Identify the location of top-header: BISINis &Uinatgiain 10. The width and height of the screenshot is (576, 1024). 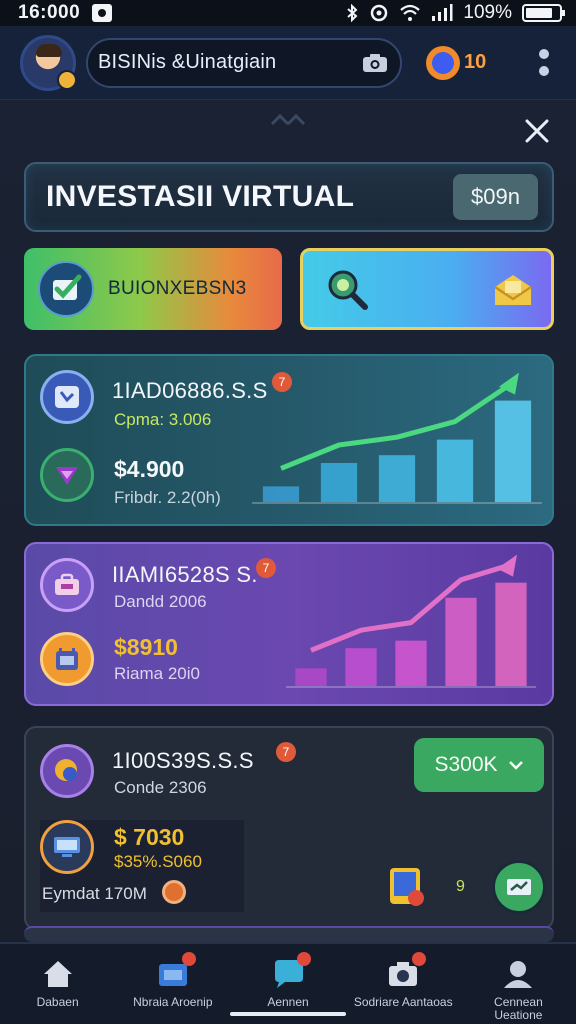
(288, 63).